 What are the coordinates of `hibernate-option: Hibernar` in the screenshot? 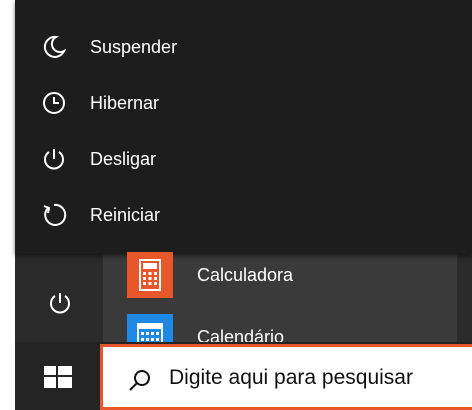 It's located at (165, 103).